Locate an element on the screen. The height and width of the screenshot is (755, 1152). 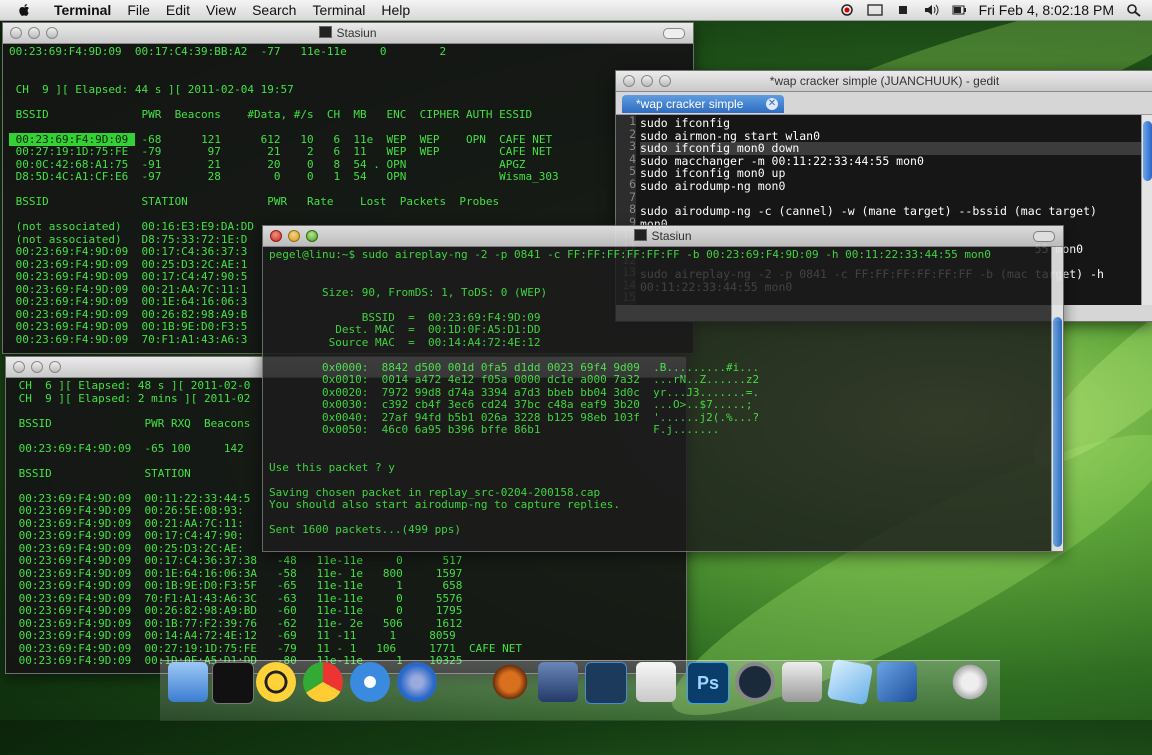
display-icon is located at coordinates (874, 10).